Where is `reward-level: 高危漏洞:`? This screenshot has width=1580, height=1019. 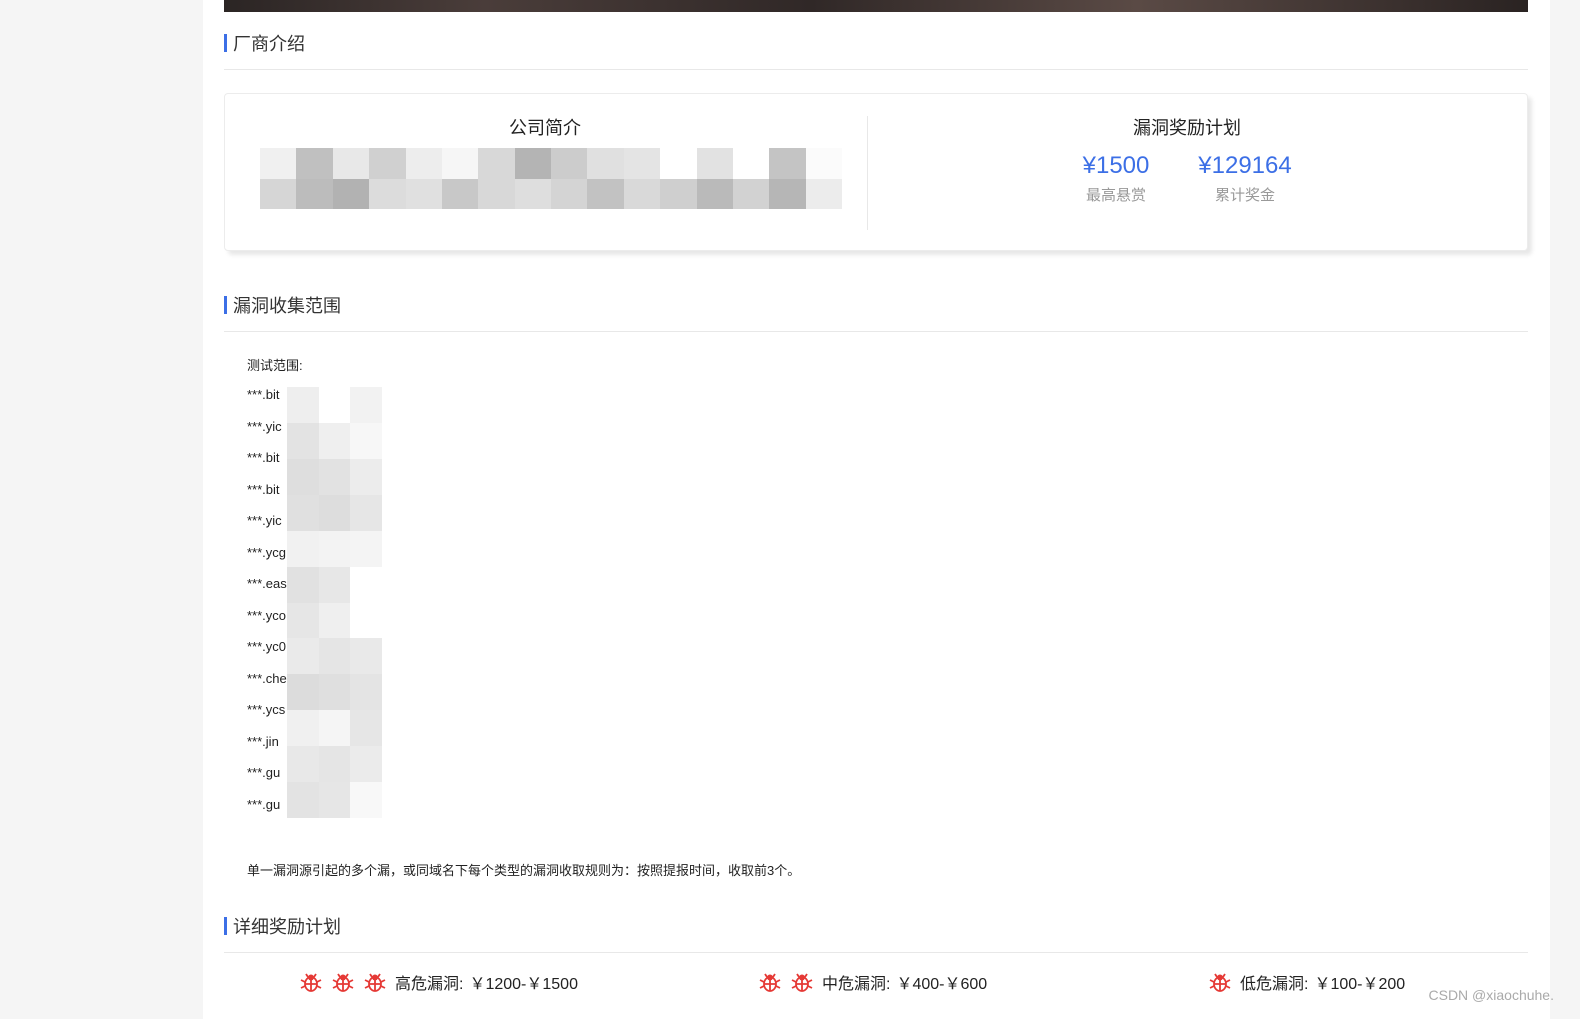
reward-level: 高危漏洞: is located at coordinates (429, 984).